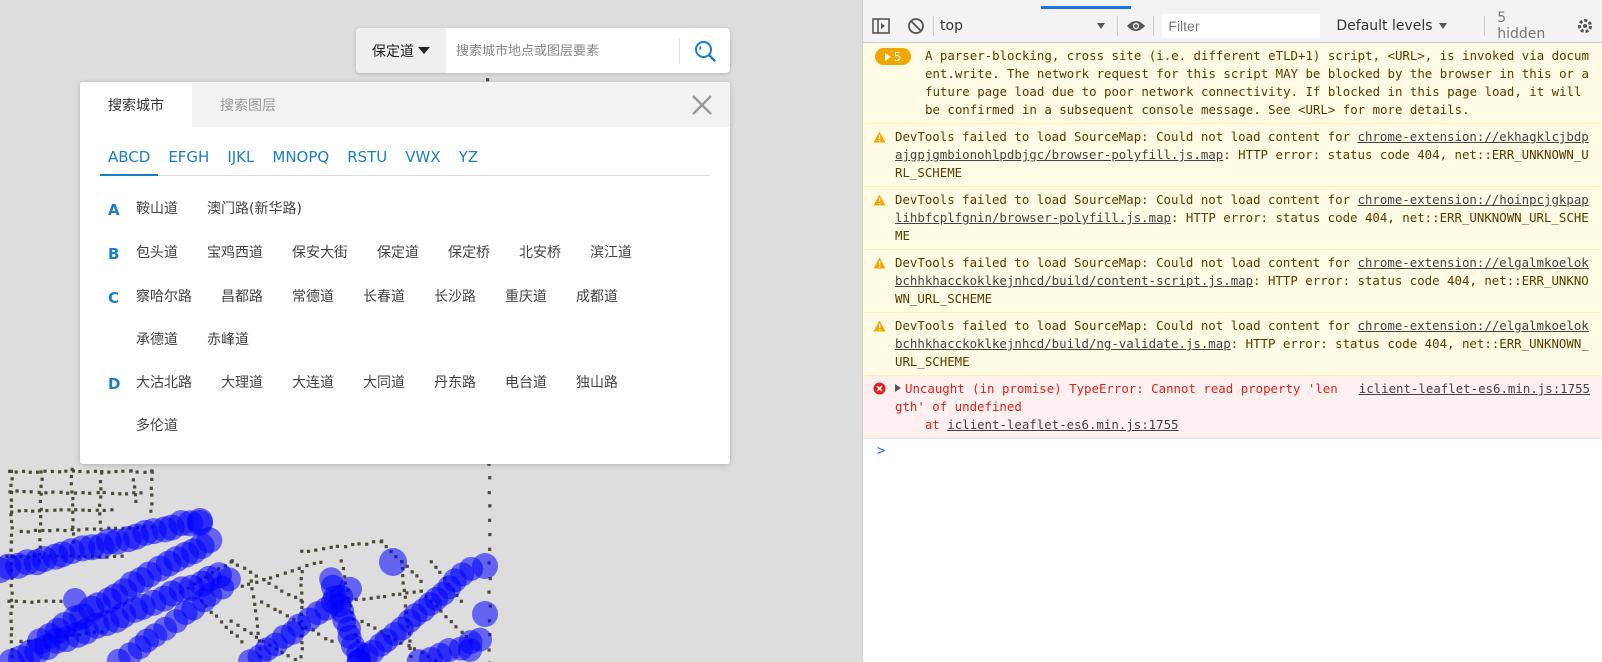 This screenshot has height=662, width=1602. I want to click on city-item: 察哈尔路, so click(164, 297).